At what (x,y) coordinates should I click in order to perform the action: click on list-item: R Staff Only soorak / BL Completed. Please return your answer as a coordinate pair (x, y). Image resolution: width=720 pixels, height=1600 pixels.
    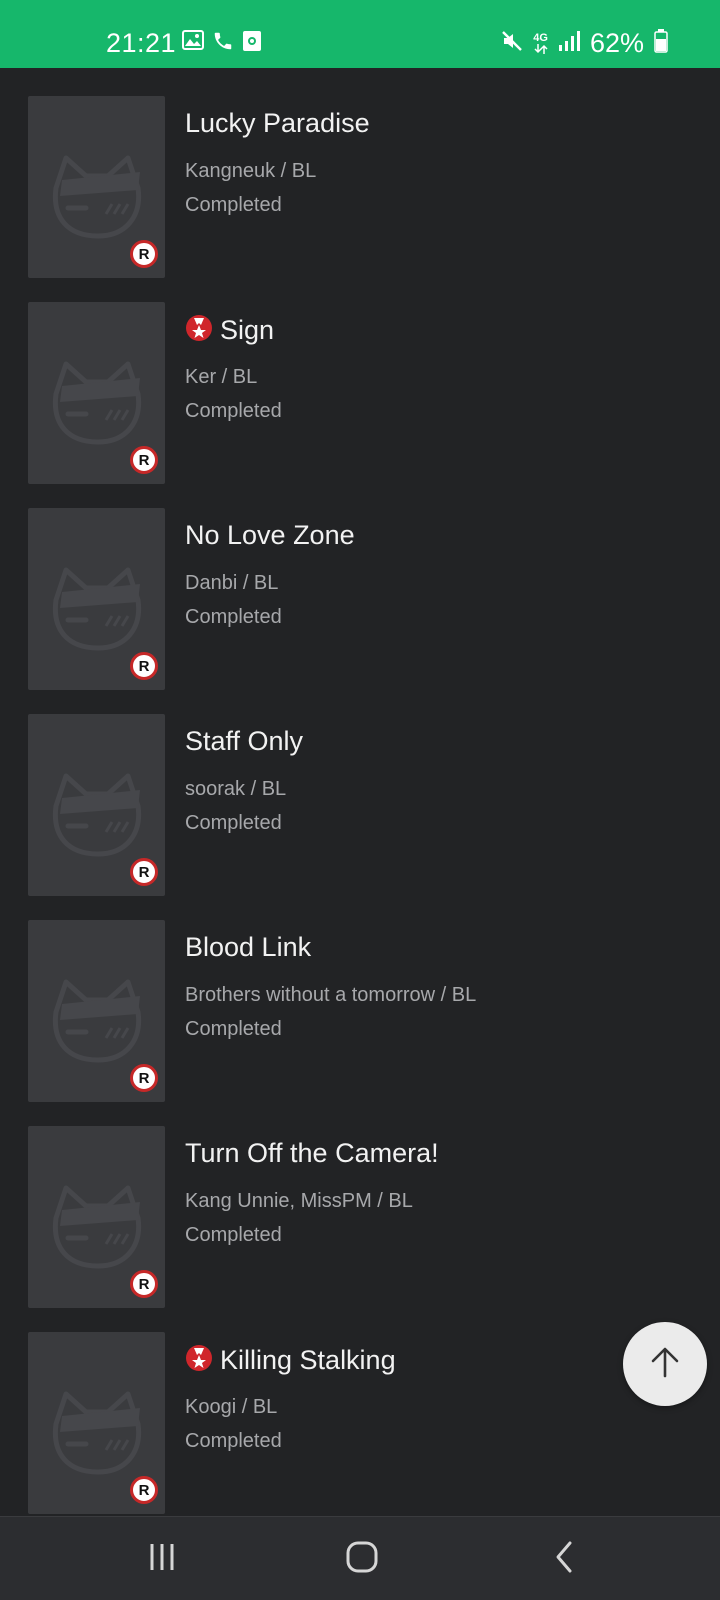
    Looking at the image, I should click on (360, 791).